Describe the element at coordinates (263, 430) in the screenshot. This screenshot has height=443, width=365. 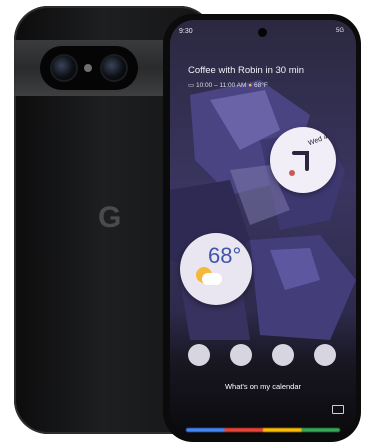
I see `assistant-glow-bar` at that location.